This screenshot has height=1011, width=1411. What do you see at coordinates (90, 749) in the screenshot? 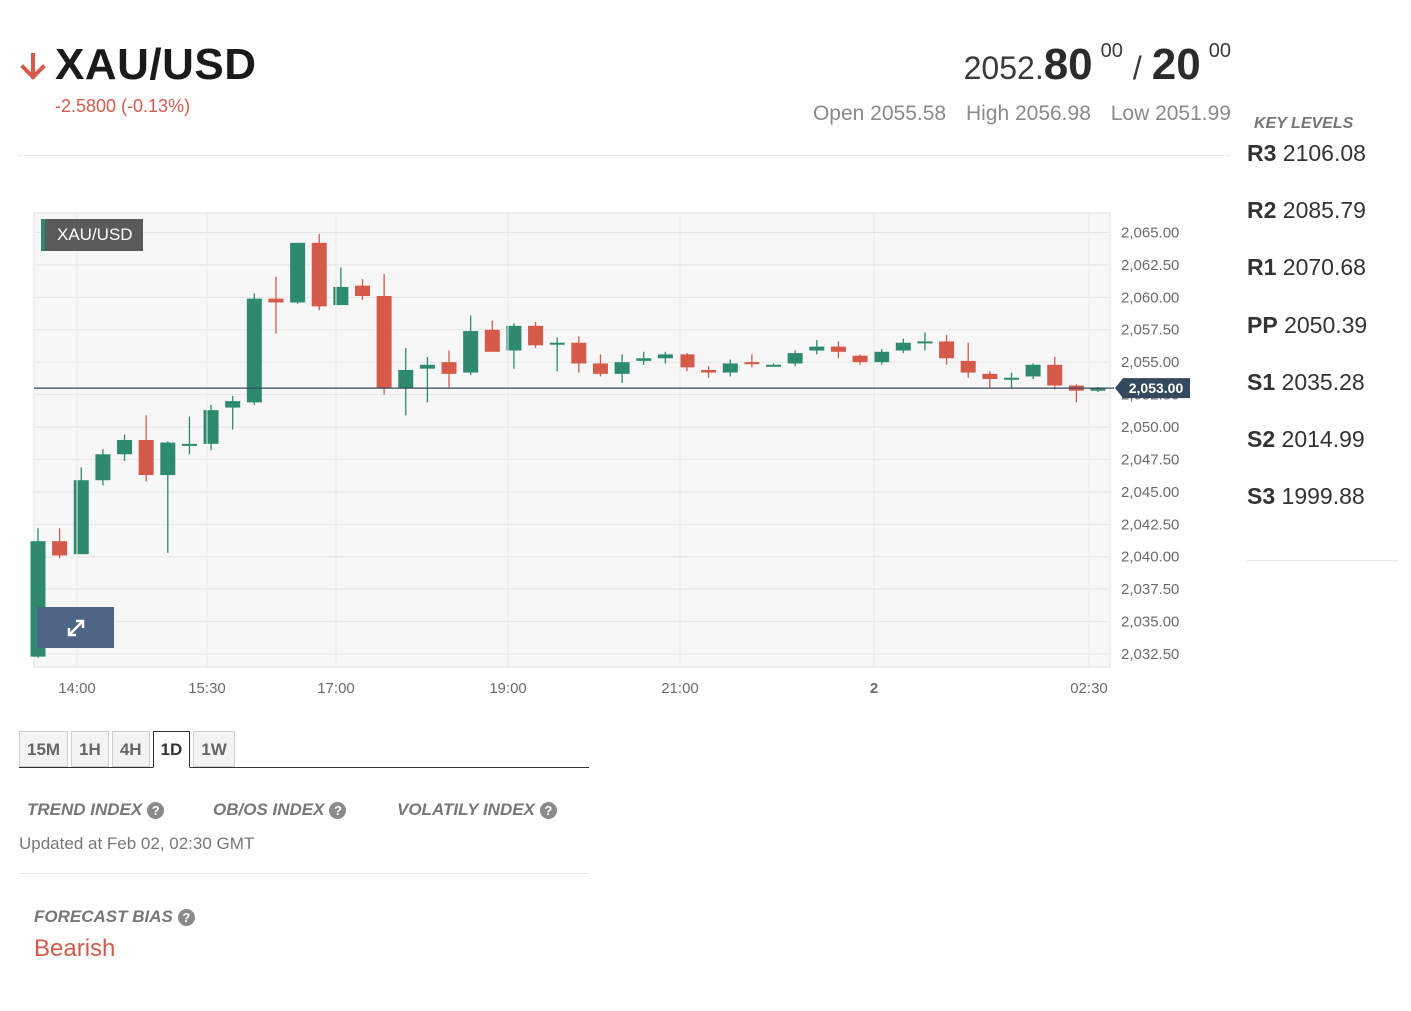
I see `tab-1h: 1H` at bounding box center [90, 749].